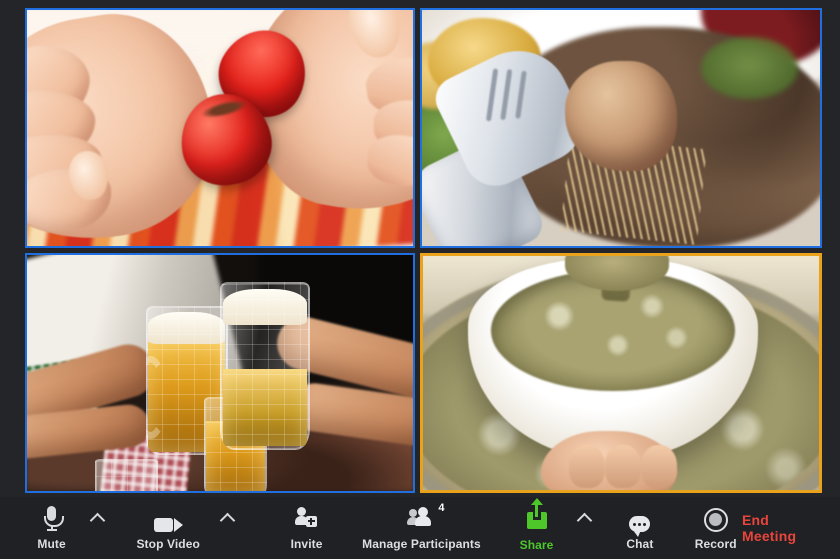  What do you see at coordinates (425, 517) in the screenshot?
I see `people-group-icon: 4` at bounding box center [425, 517].